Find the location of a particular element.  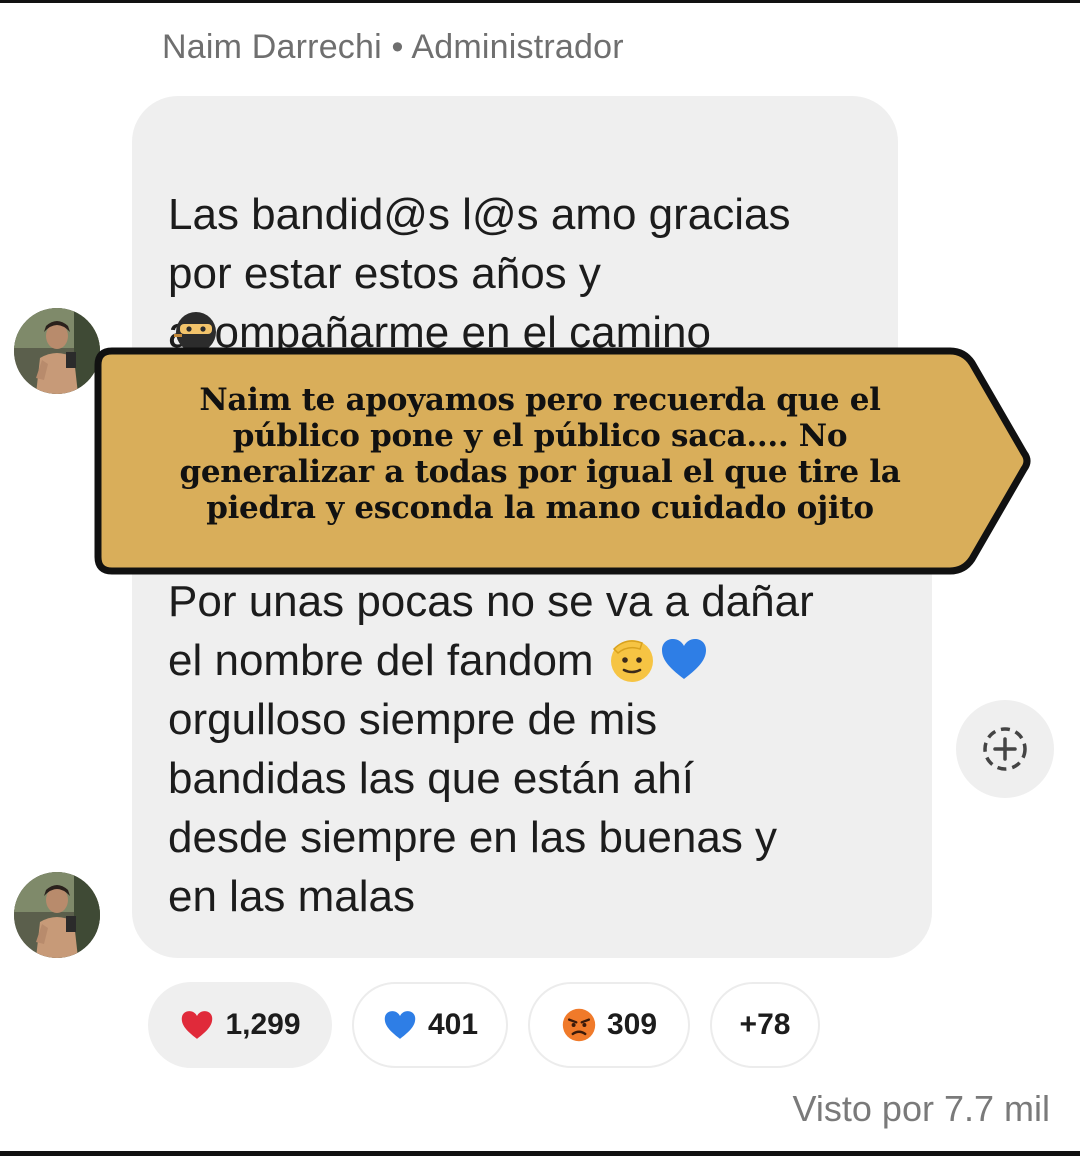

reaction-count: 1,299 is located at coordinates (263, 1024).